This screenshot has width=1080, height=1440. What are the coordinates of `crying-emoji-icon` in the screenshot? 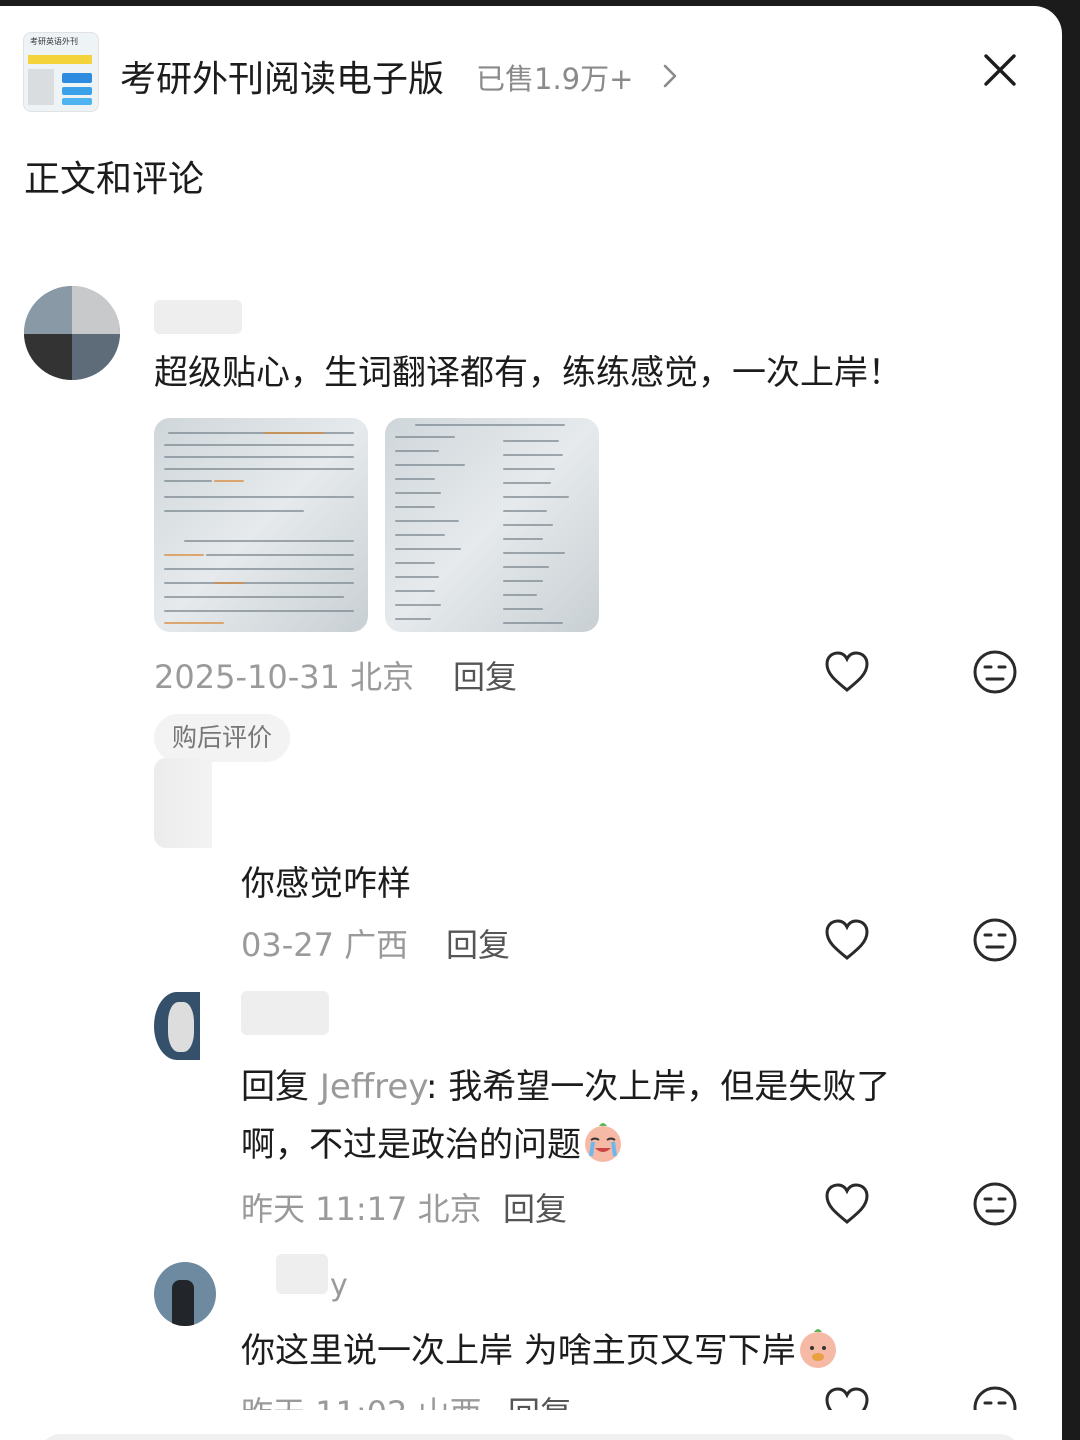 It's located at (603, 1142).